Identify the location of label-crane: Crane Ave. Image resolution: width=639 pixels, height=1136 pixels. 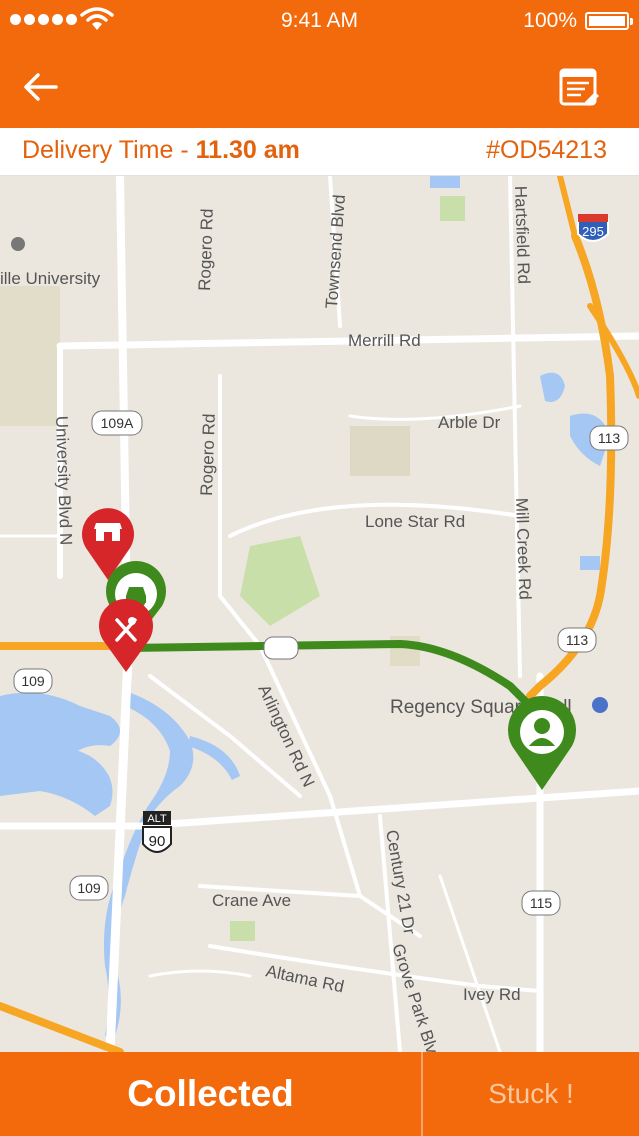
(251, 900).